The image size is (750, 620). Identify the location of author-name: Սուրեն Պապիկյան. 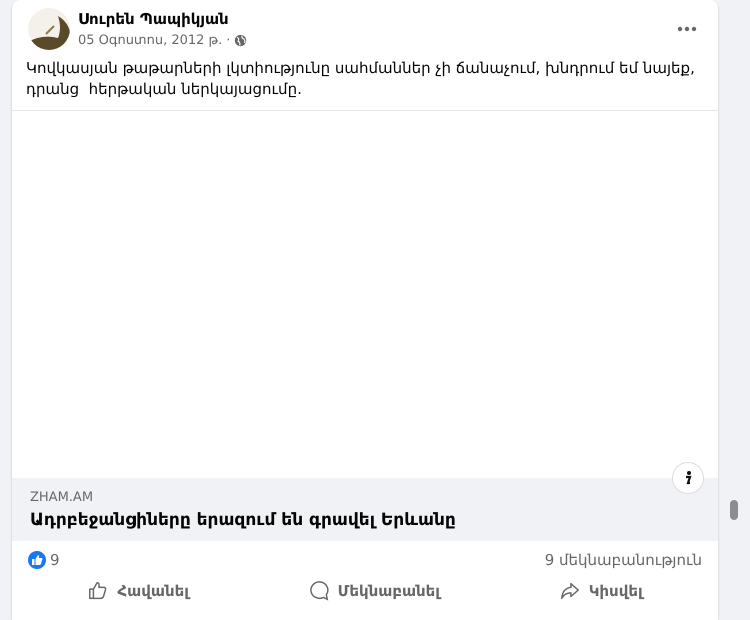
(371, 19).